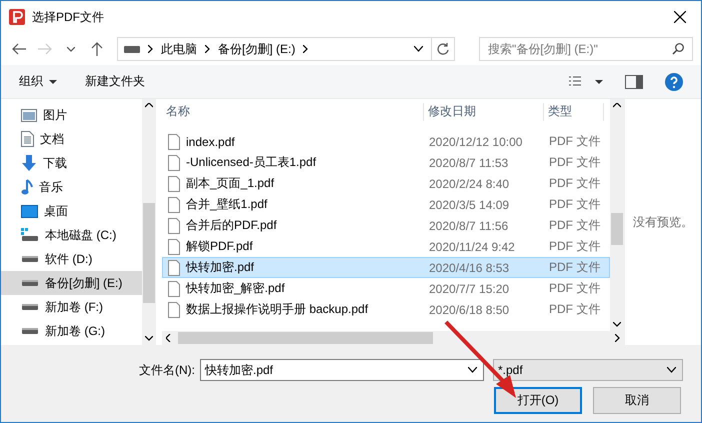 Image resolution: width=702 pixels, height=423 pixels. What do you see at coordinates (71, 115) in the screenshot?
I see `sidebar-item: 图片` at bounding box center [71, 115].